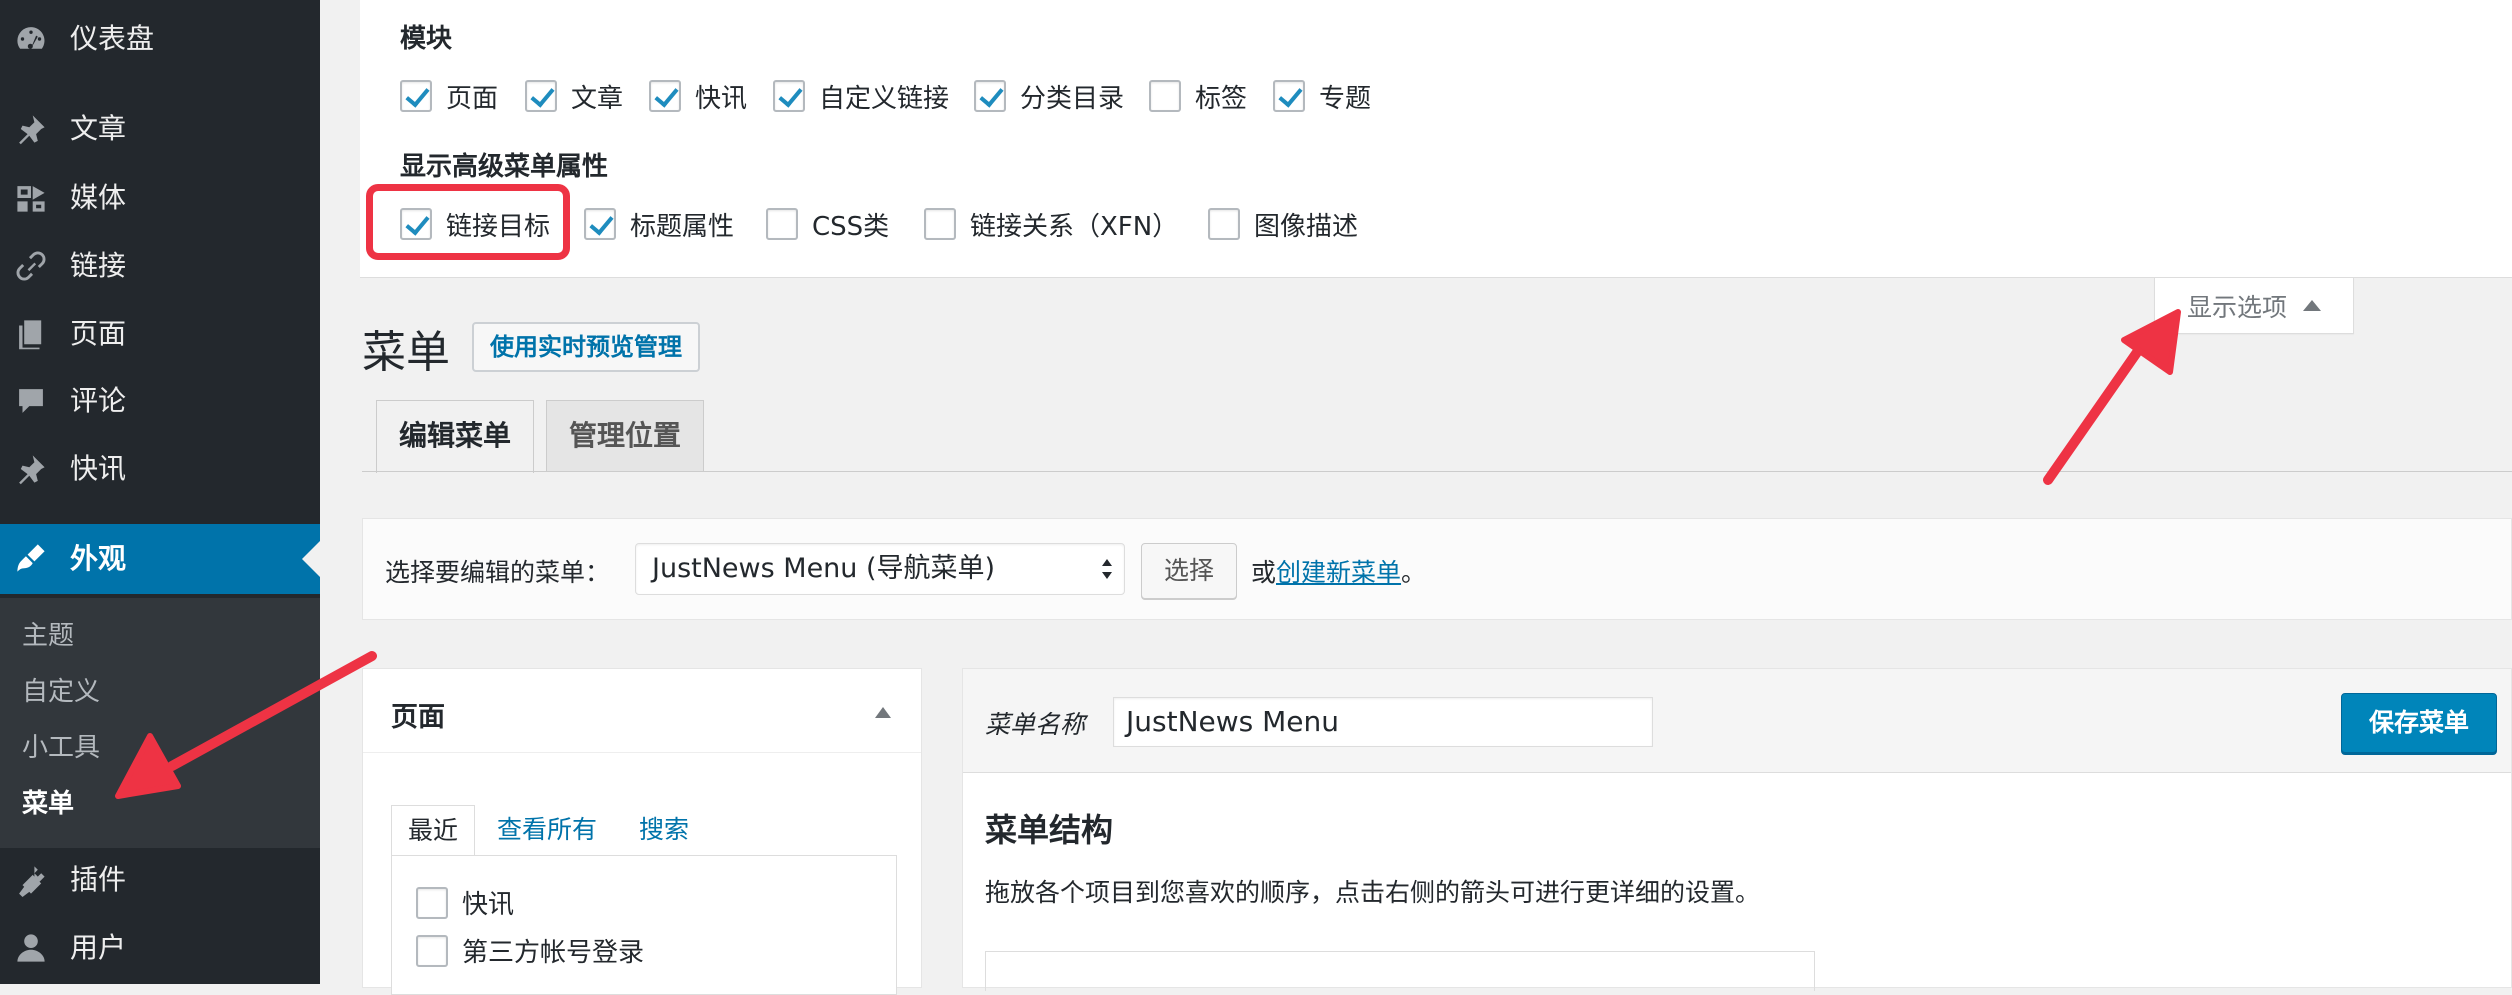 The image size is (2512, 995). Describe the element at coordinates (98, 879) in the screenshot. I see `sidebar-item-label: 插件` at that location.